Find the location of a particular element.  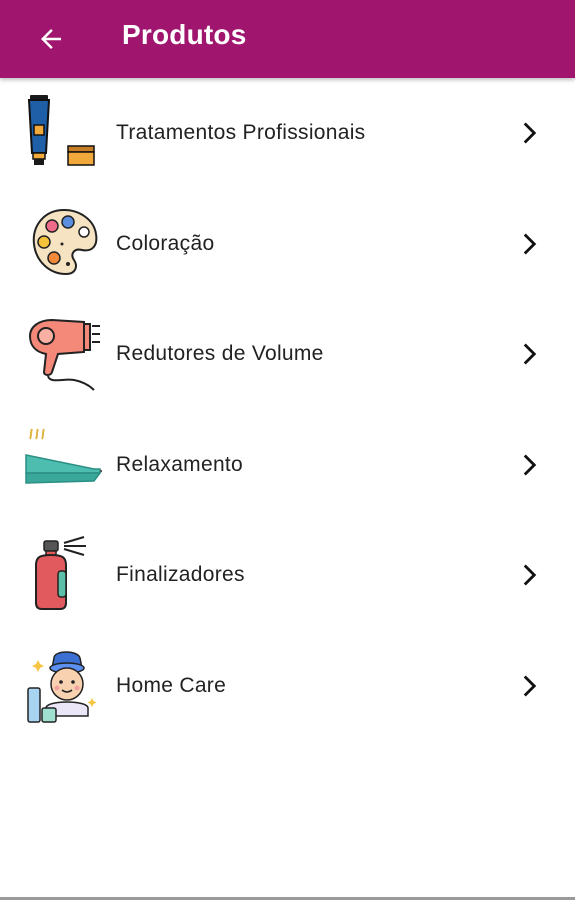

arrow-left-icon is located at coordinates (51, 39).